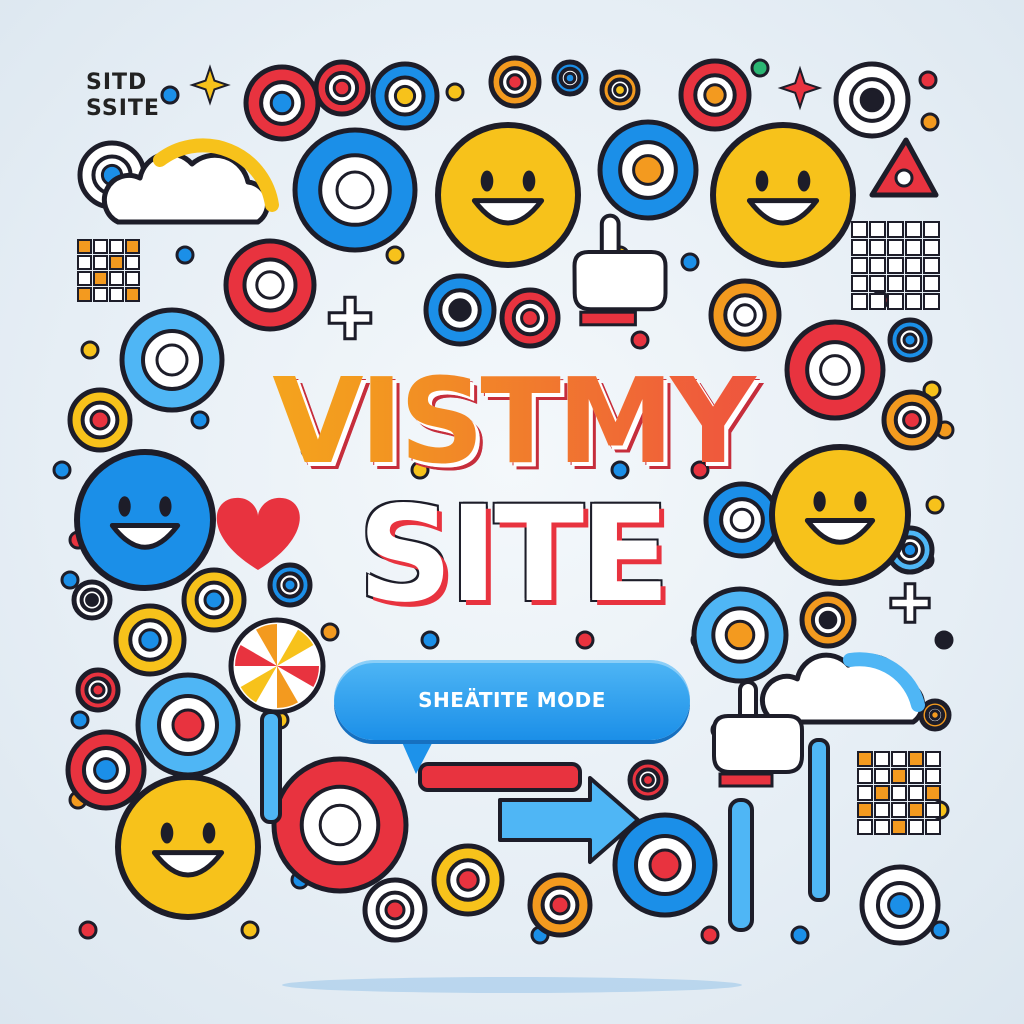 The image size is (1024, 1024). What do you see at coordinates (512, 421) in the screenshot?
I see `headline-line1: VISTMY` at bounding box center [512, 421].